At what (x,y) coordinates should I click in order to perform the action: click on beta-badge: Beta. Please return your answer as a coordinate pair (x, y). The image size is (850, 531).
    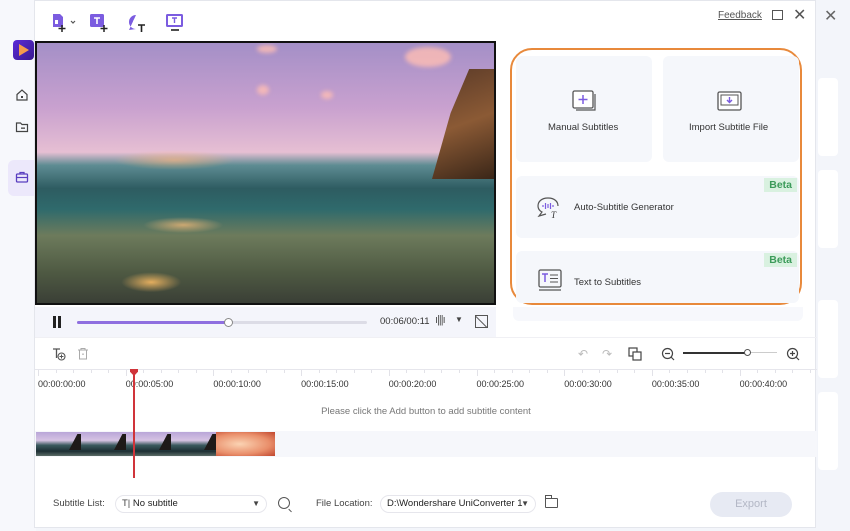
    Looking at the image, I should click on (780, 185).